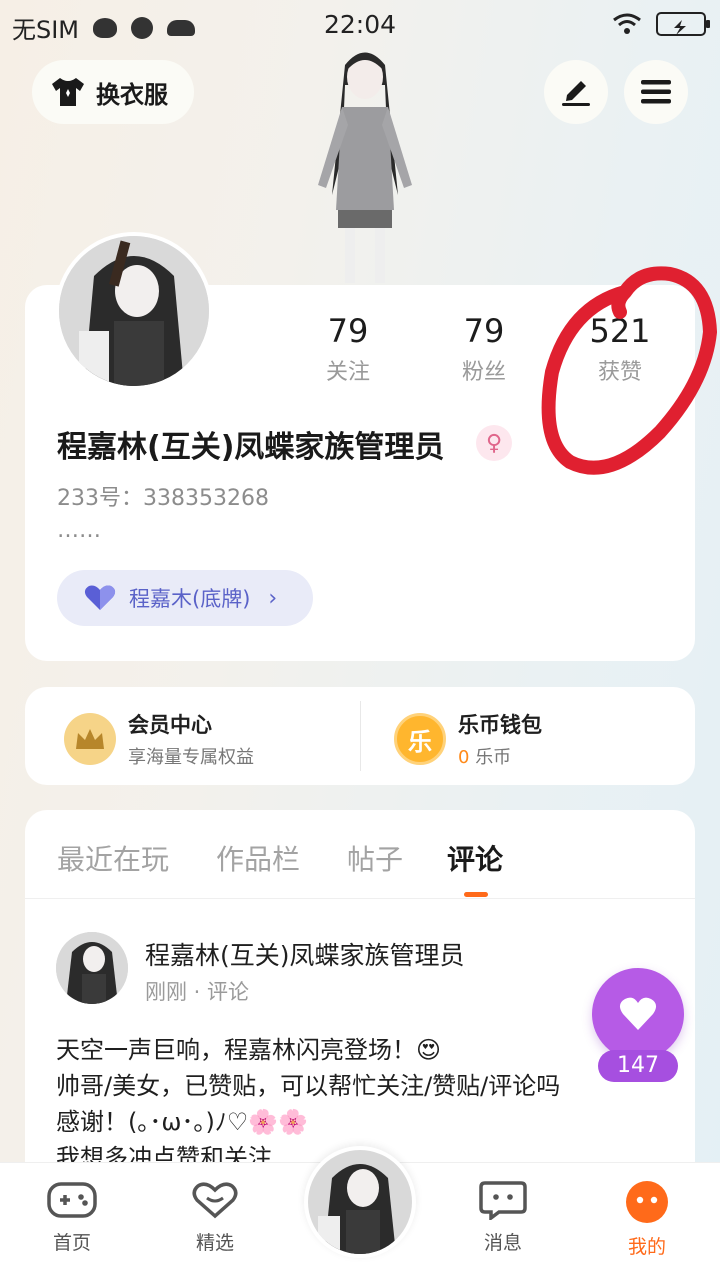 The width and height of the screenshot is (720, 1280). Describe the element at coordinates (360, 1202) in the screenshot. I see `nav-center-avatar` at that location.